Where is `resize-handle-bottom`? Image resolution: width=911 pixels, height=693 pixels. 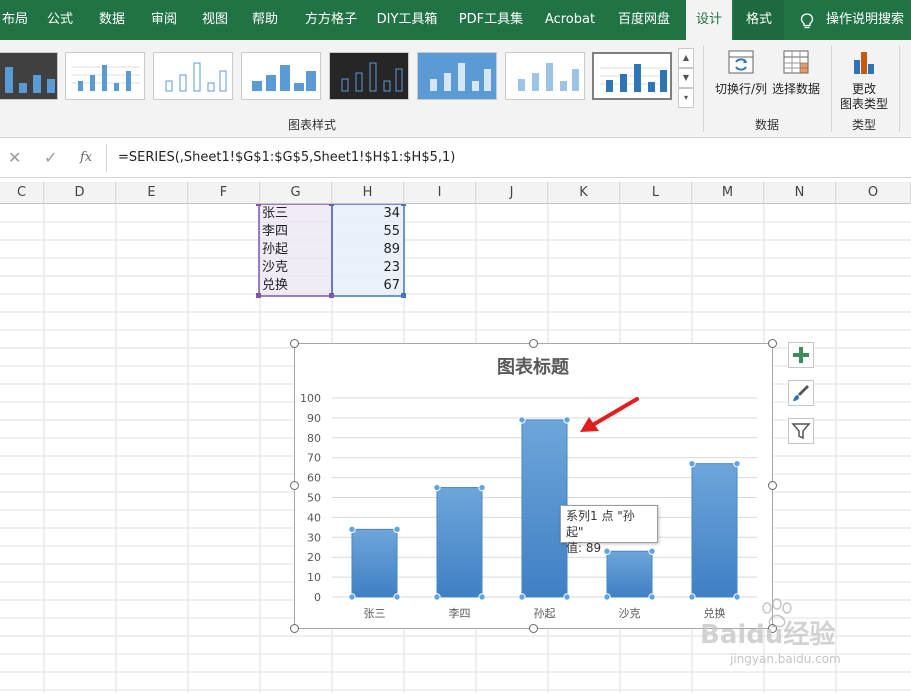 resize-handle-bottom is located at coordinates (533, 628).